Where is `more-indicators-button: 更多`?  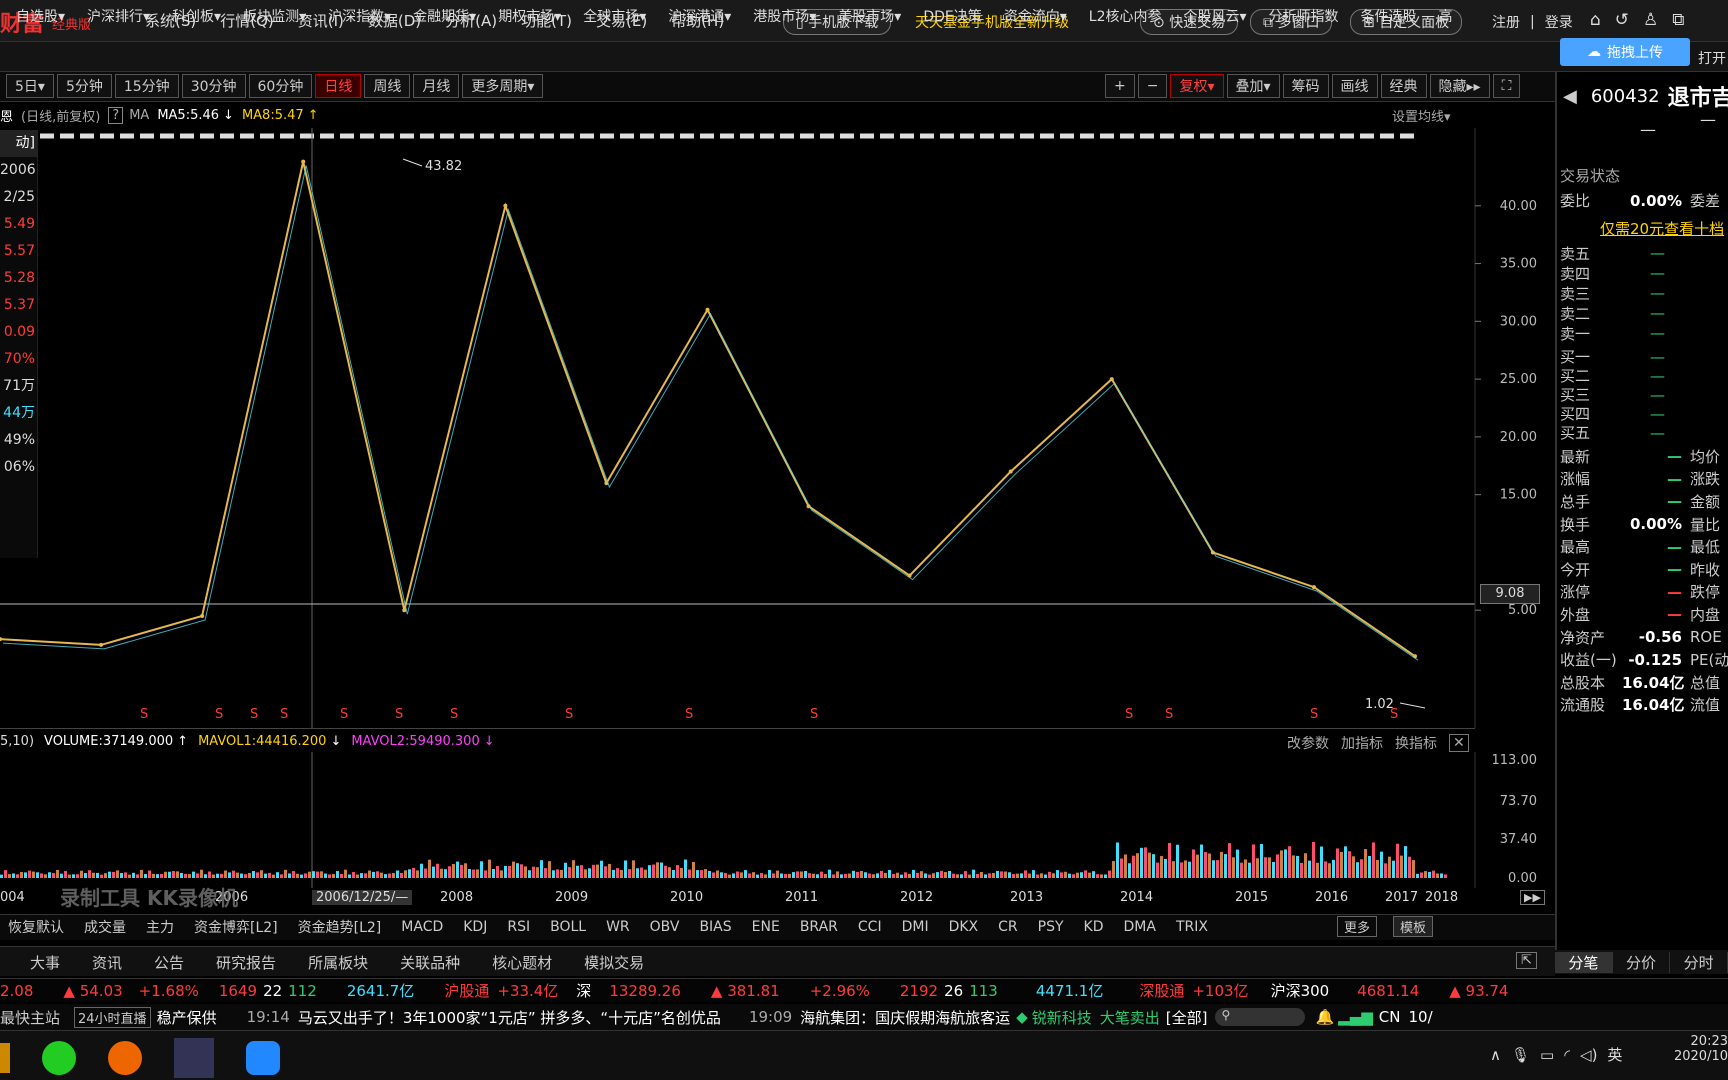
more-indicators-button: 更多 is located at coordinates (1357, 926).